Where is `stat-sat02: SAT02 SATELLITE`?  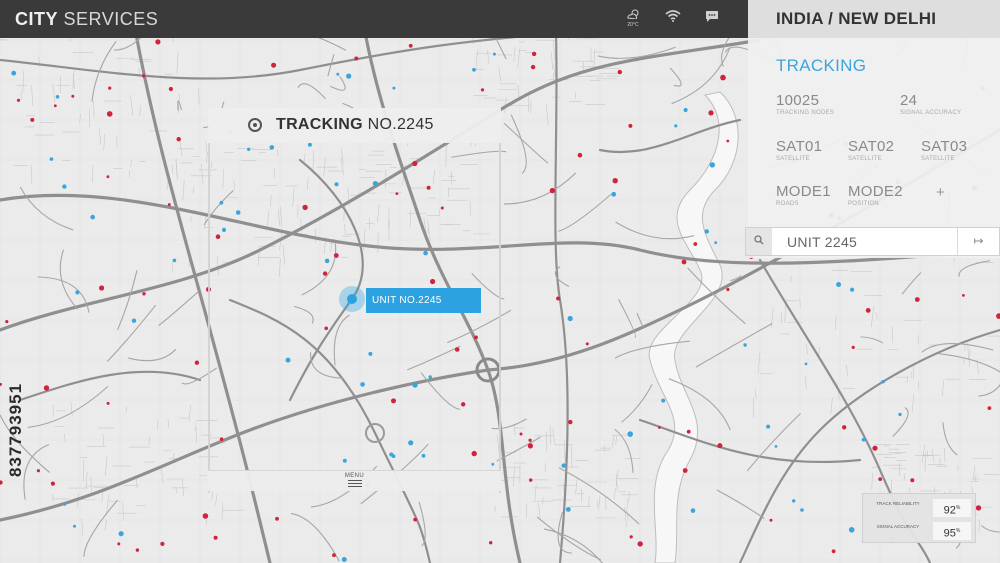
stat-sat02: SAT02 SATELLITE is located at coordinates (871, 151).